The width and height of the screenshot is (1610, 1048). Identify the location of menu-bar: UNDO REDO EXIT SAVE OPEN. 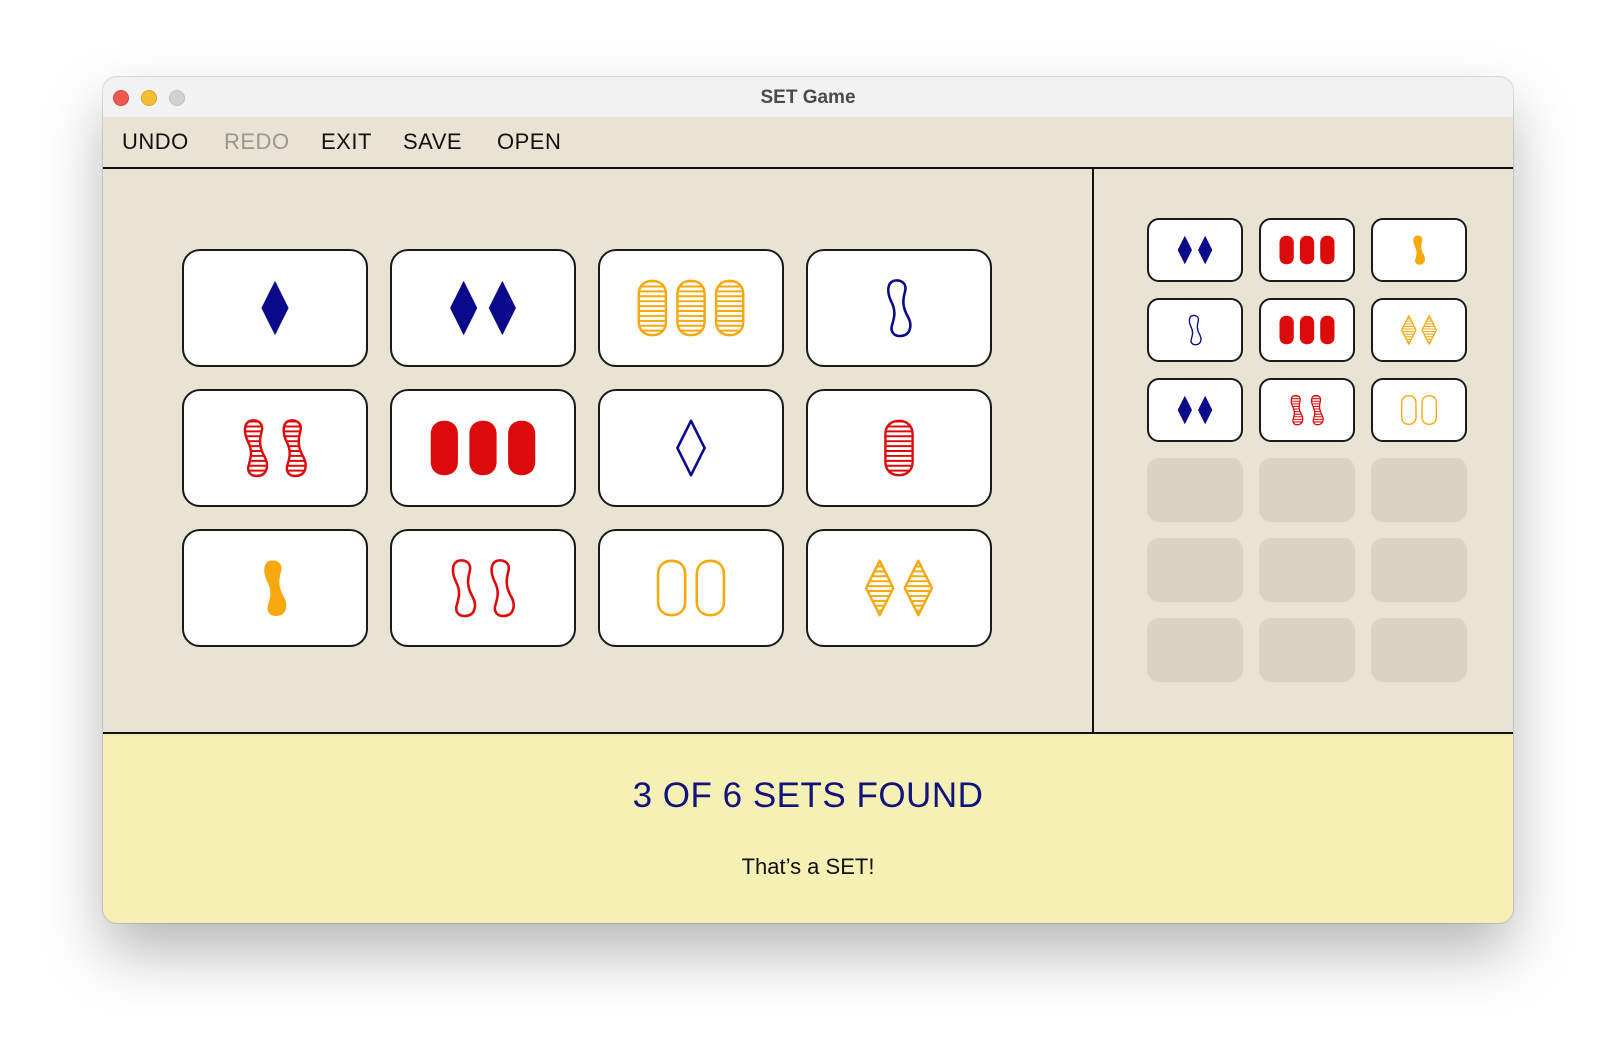
(808, 143).